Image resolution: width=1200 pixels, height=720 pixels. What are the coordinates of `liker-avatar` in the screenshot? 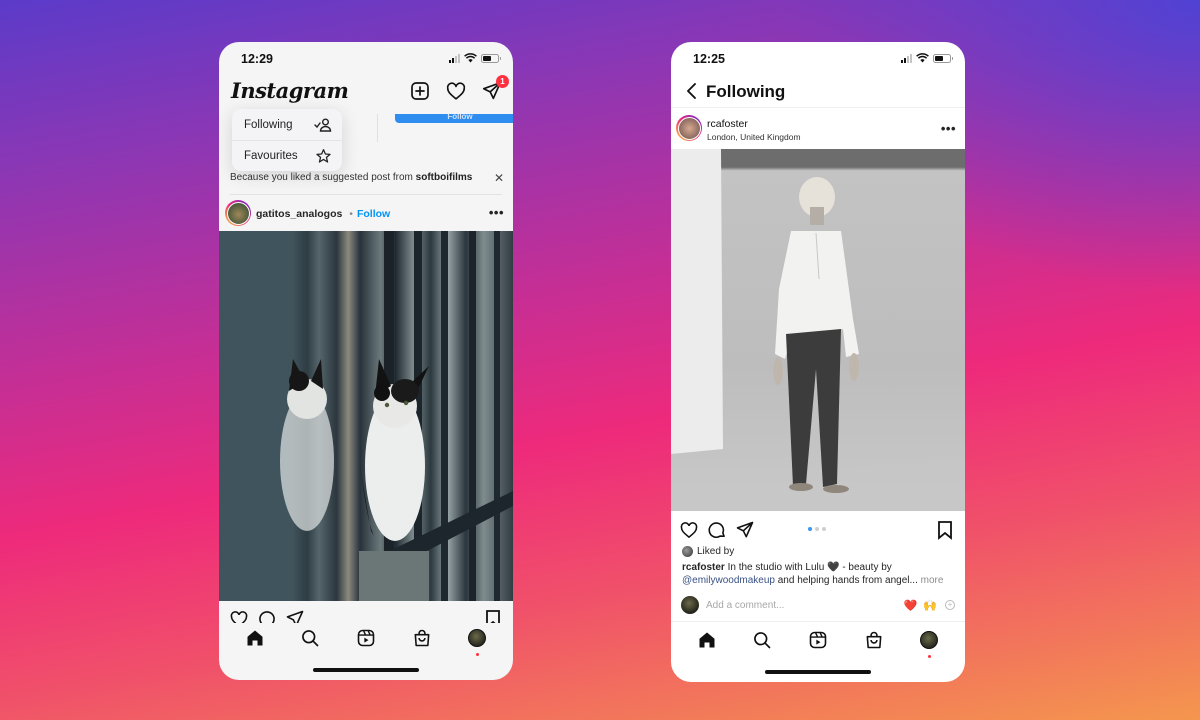 It's located at (687, 551).